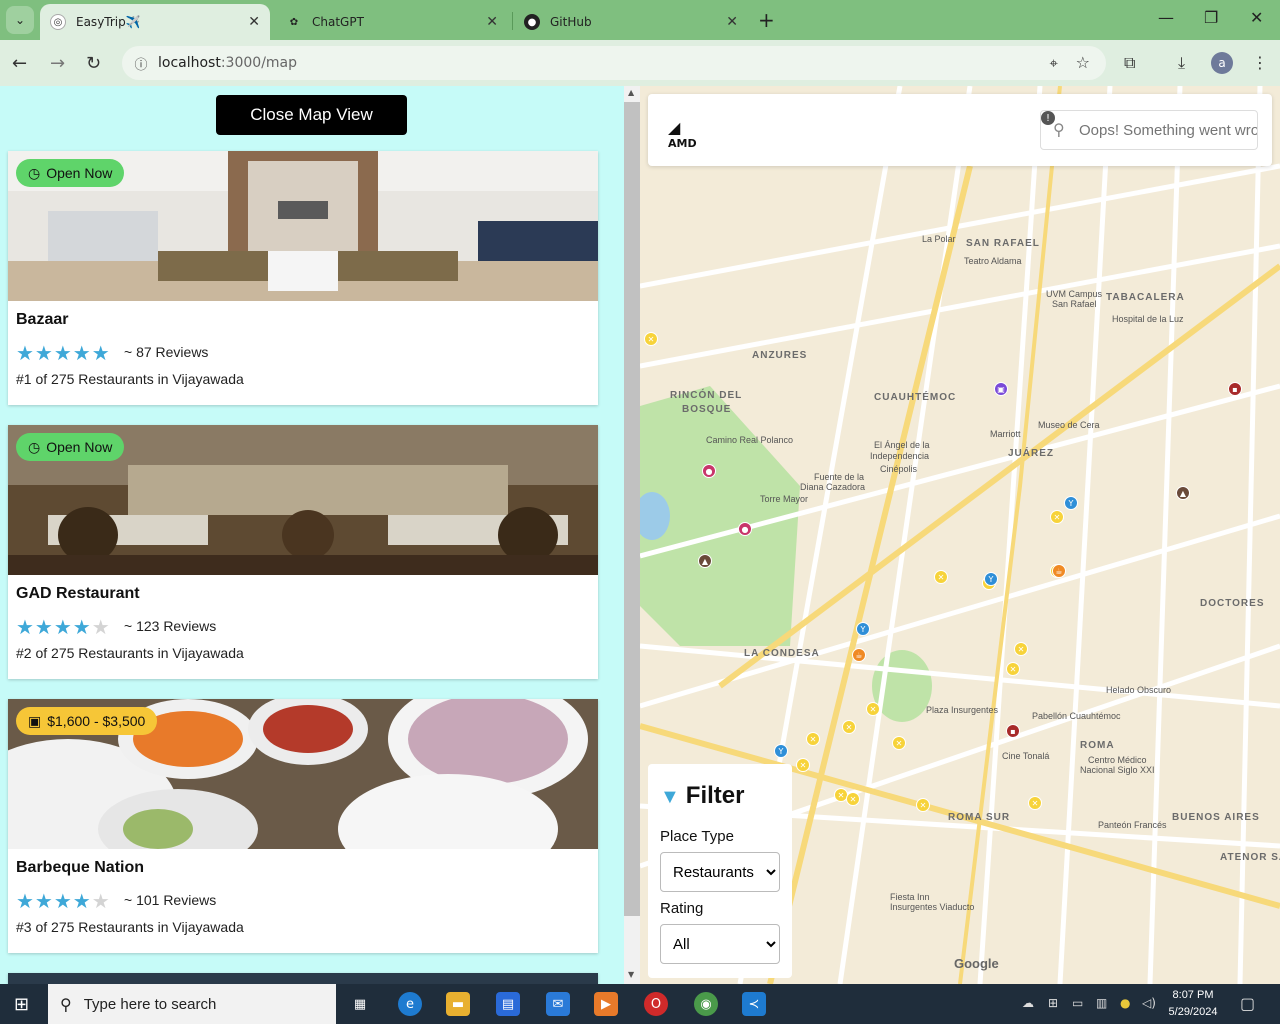 This screenshot has width=1280, height=1024. Describe the element at coordinates (35, 720) in the screenshot. I see `money-icon: ▣` at that location.